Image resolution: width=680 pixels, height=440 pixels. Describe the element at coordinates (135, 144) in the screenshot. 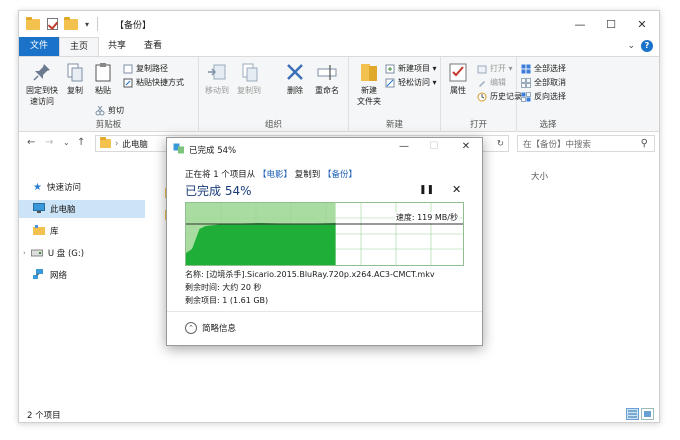

I see `breadcrumb-this-pc: 此电脑` at that location.